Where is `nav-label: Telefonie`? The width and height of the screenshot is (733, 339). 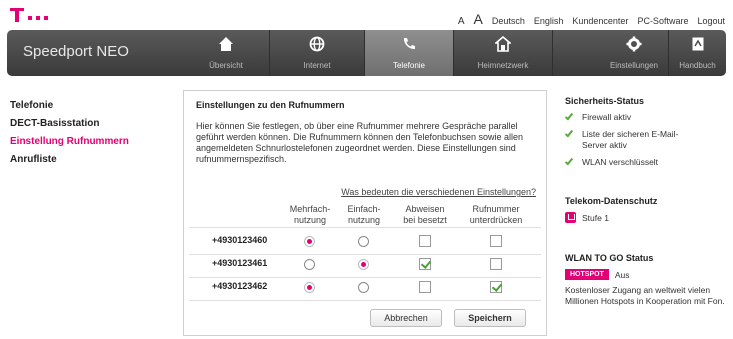 nav-label: Telefonie is located at coordinates (409, 65).